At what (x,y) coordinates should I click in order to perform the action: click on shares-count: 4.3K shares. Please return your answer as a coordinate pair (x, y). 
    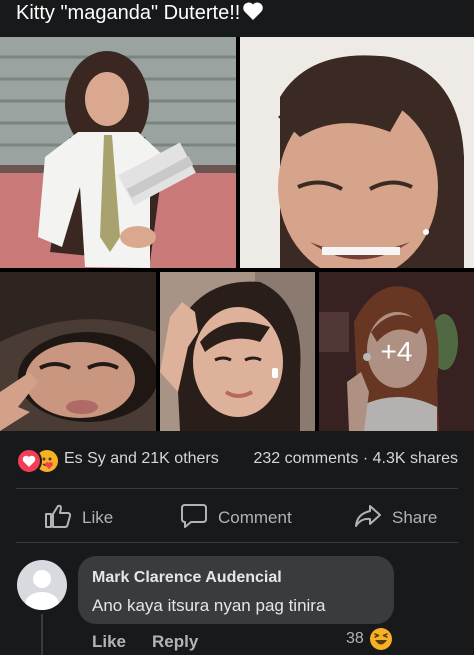
    Looking at the image, I should click on (415, 458).